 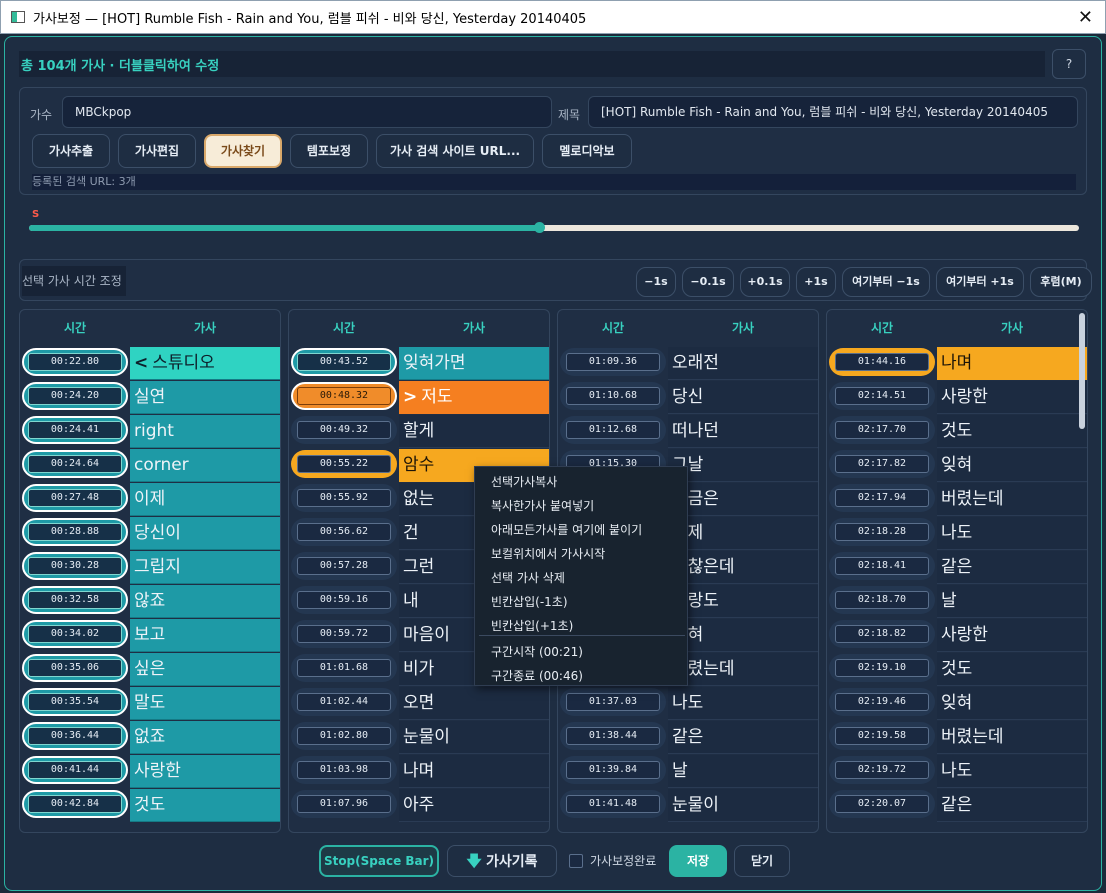 What do you see at coordinates (75, 362) in the screenshot?
I see `timestamp-box: 00:22.80` at bounding box center [75, 362].